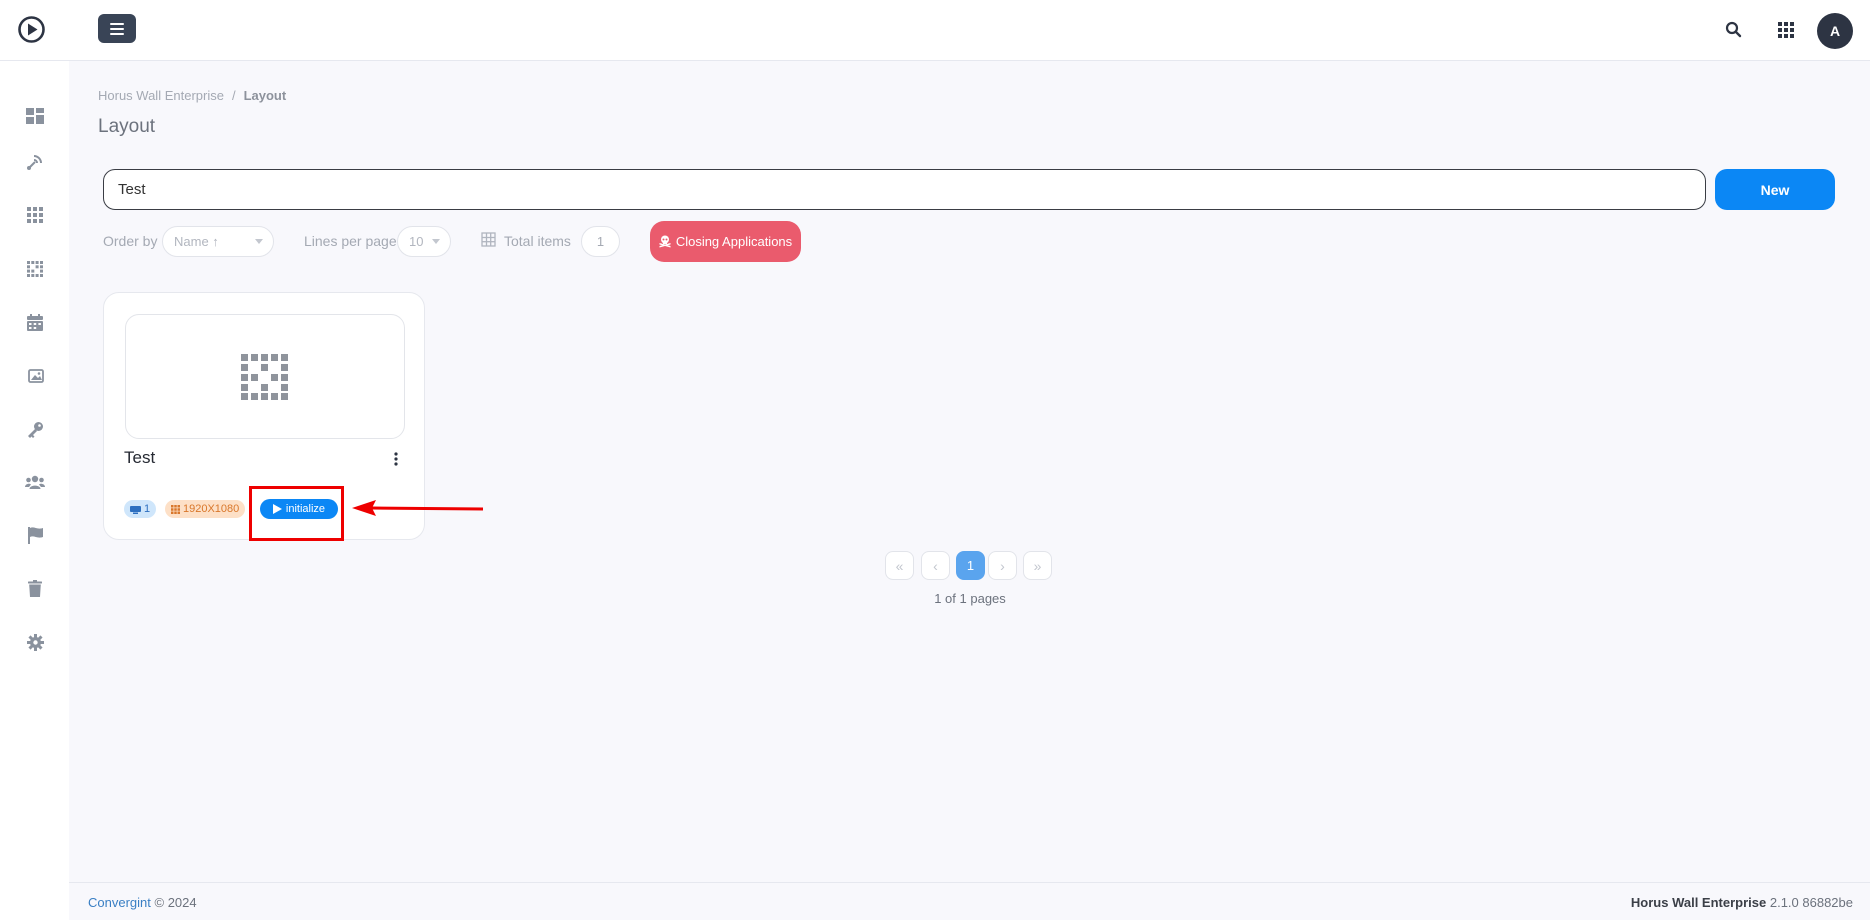 The image size is (1870, 920). What do you see at coordinates (127, 126) in the screenshot?
I see `page-title: Layout` at bounding box center [127, 126].